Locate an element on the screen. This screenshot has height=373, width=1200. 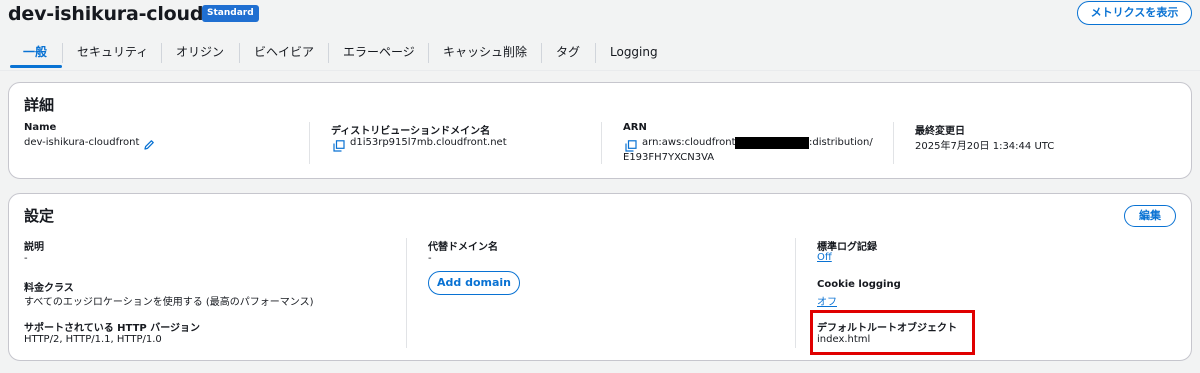
domain-label: ディストリビューションドメイン名 is located at coordinates (411, 131).